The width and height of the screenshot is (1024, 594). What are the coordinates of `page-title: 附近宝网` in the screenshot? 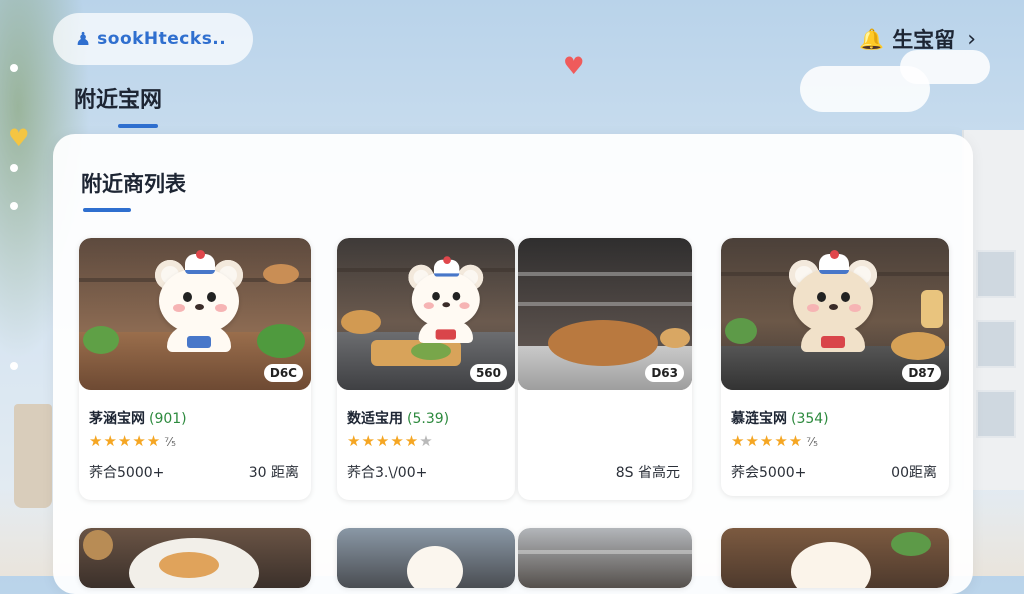 It's located at (118, 100).